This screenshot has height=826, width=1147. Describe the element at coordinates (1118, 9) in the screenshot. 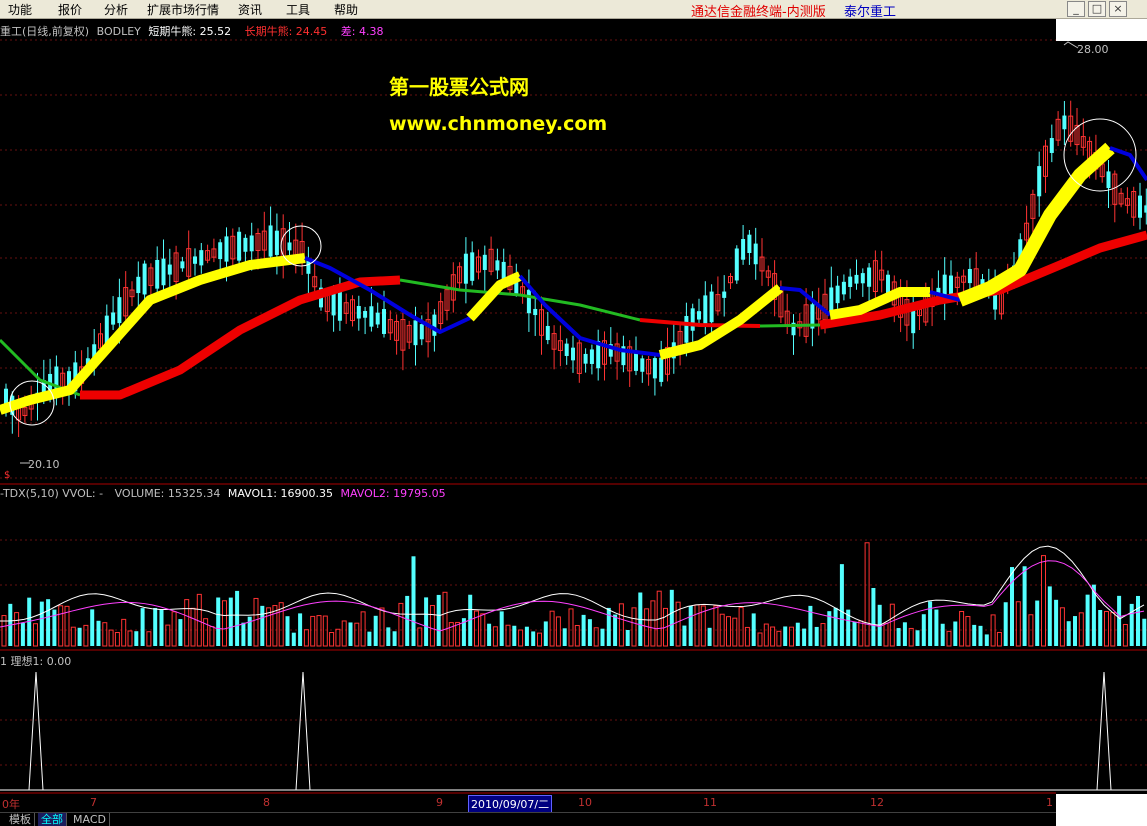

I see `close-button: ×` at that location.